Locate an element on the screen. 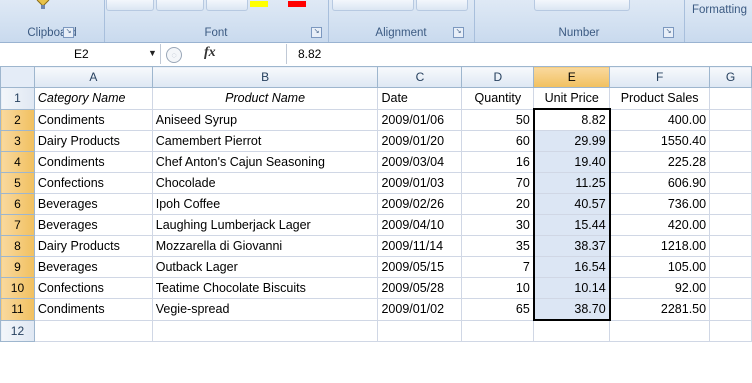  cell: 30 is located at coordinates (498, 225).